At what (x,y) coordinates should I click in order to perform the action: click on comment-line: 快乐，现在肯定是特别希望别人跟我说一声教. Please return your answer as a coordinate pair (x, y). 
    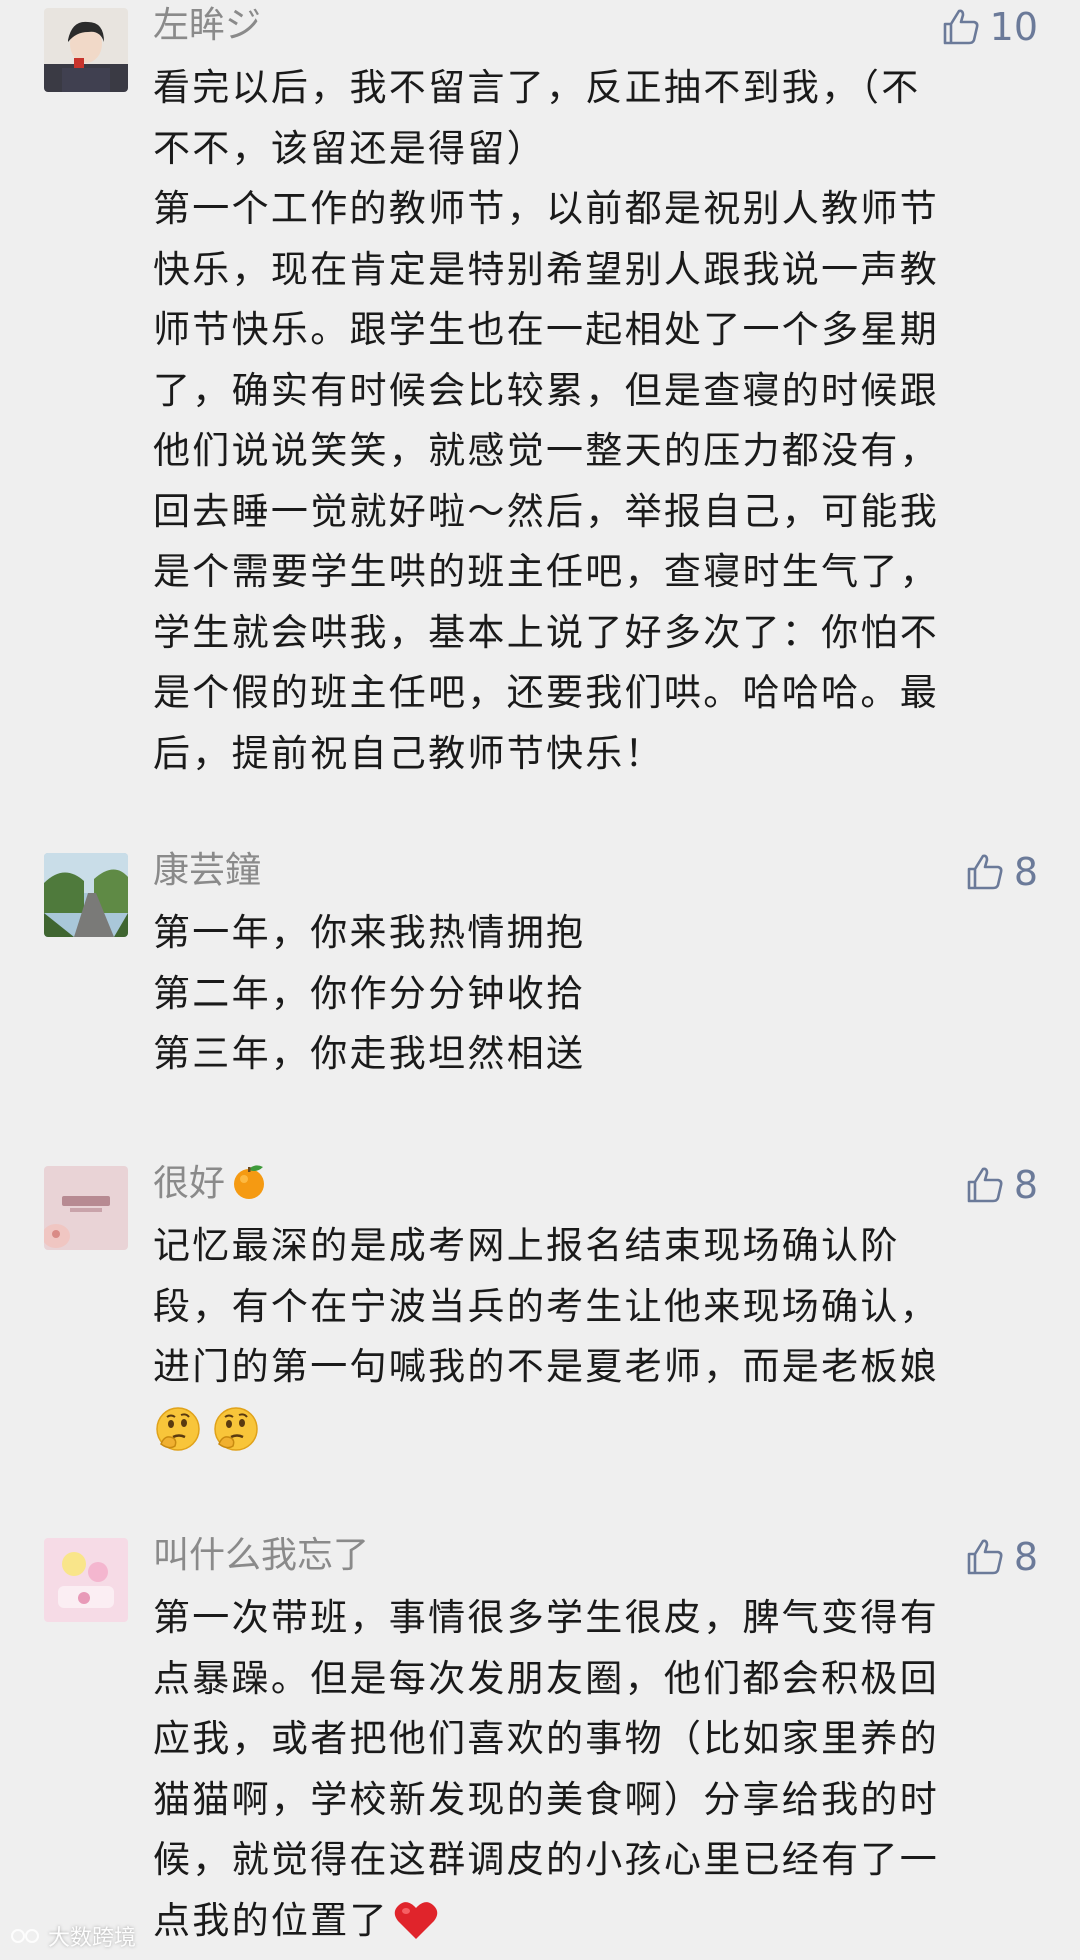
    Looking at the image, I should click on (546, 269).